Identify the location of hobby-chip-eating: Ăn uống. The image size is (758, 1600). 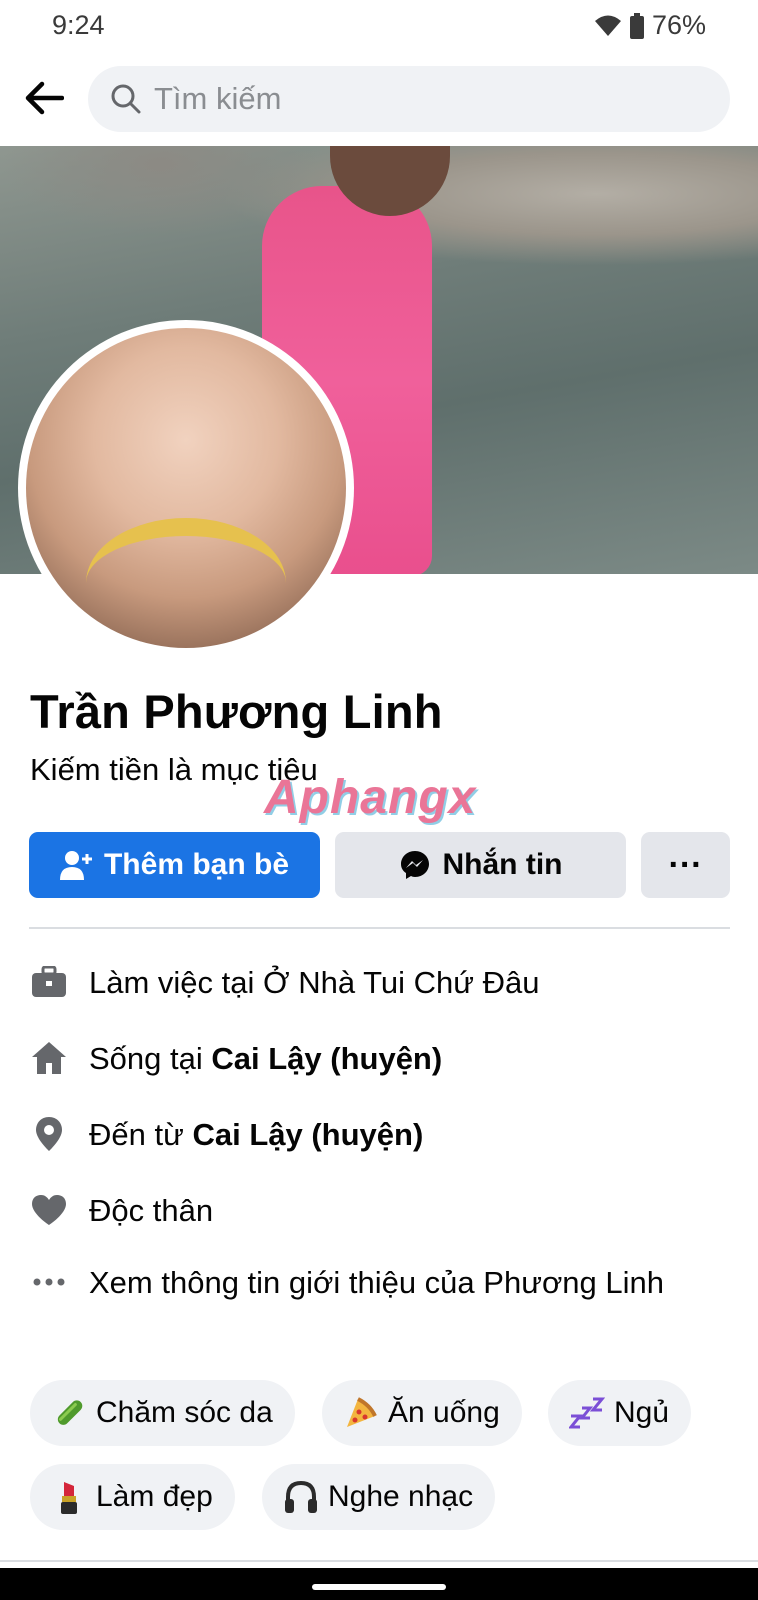
(422, 1413).